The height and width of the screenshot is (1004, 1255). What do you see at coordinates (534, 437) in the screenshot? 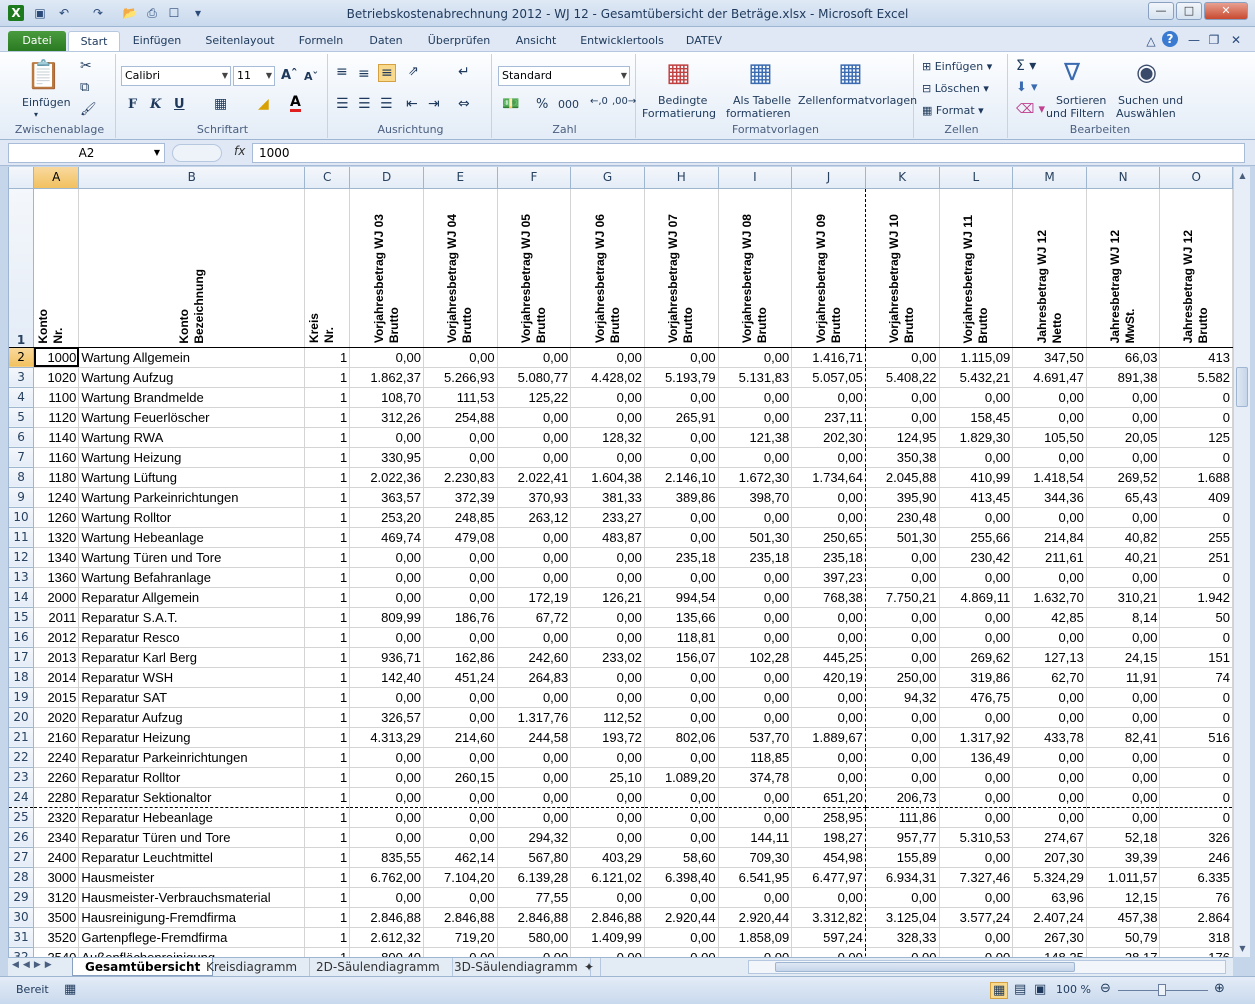
I see `cell-f6: 0,00` at bounding box center [534, 437].